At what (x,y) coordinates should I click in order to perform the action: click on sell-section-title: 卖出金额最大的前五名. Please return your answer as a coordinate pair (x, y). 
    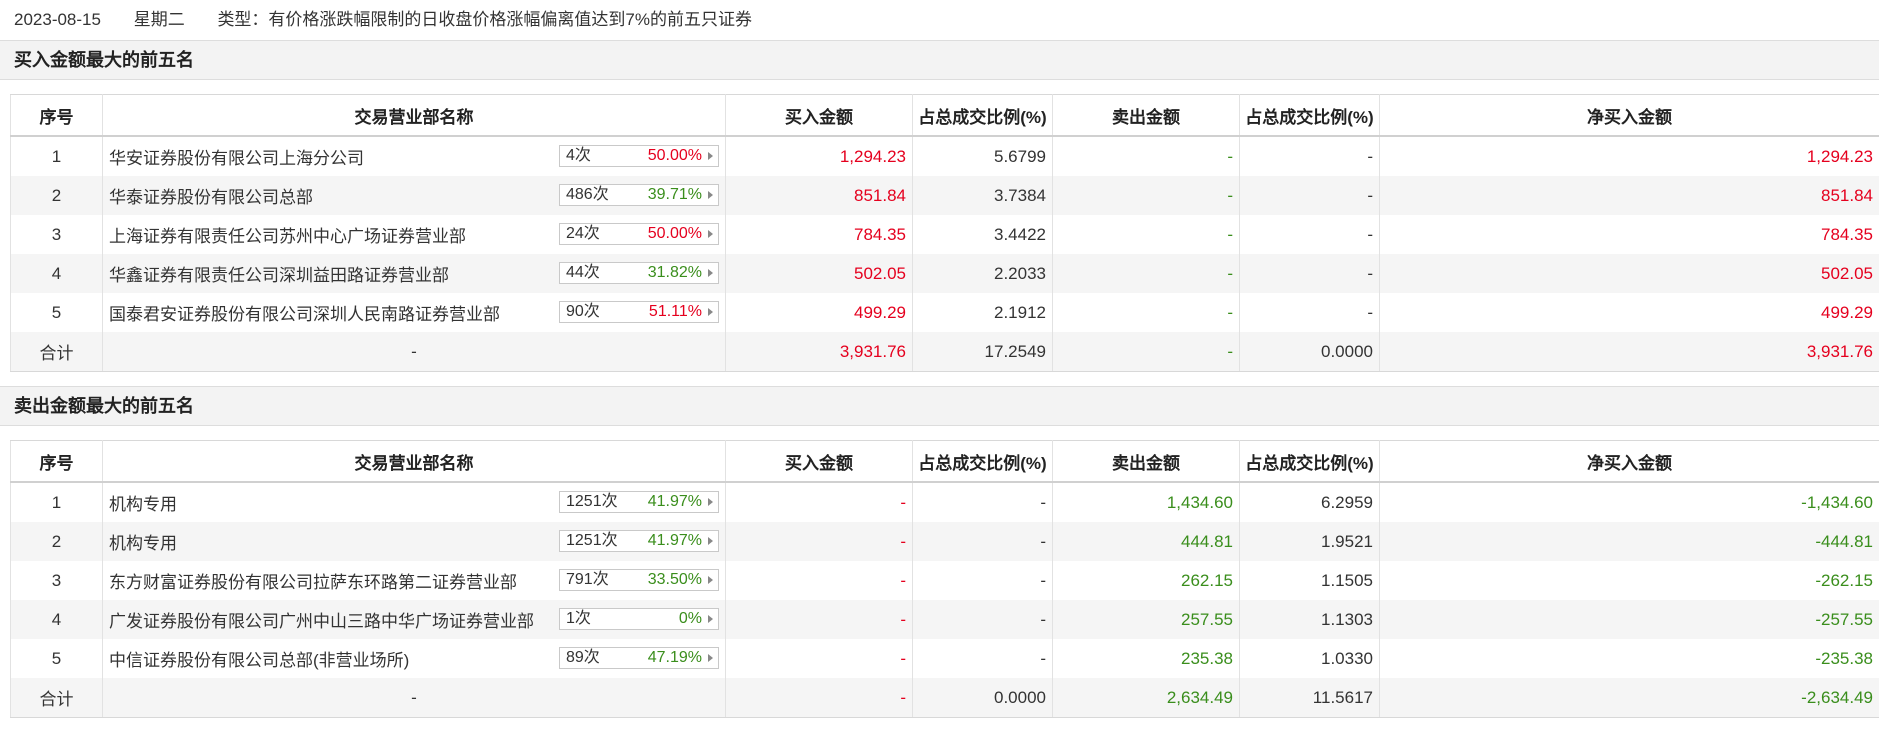
    Looking at the image, I should click on (939, 406).